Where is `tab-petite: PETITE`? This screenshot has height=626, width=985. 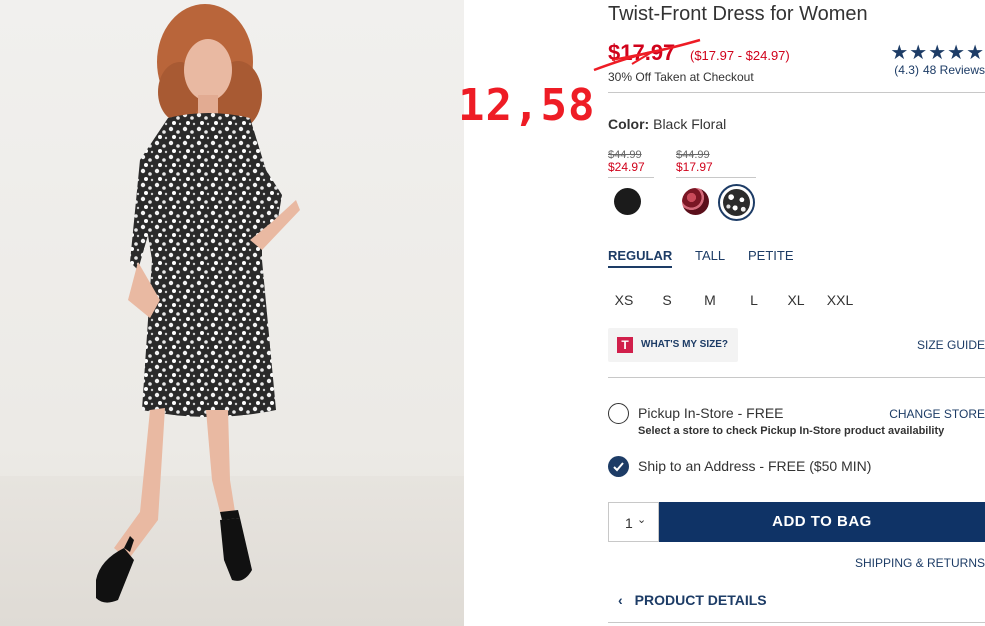 tab-petite: PETITE is located at coordinates (771, 255).